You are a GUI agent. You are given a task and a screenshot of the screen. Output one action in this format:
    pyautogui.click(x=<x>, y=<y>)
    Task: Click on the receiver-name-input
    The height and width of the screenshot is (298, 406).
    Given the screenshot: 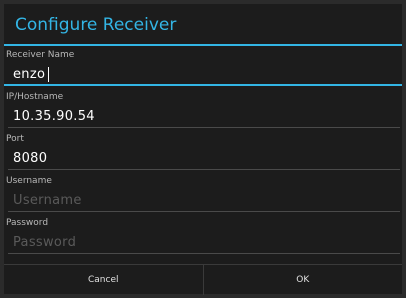 What is the action you would take?
    pyautogui.click(x=203, y=75)
    